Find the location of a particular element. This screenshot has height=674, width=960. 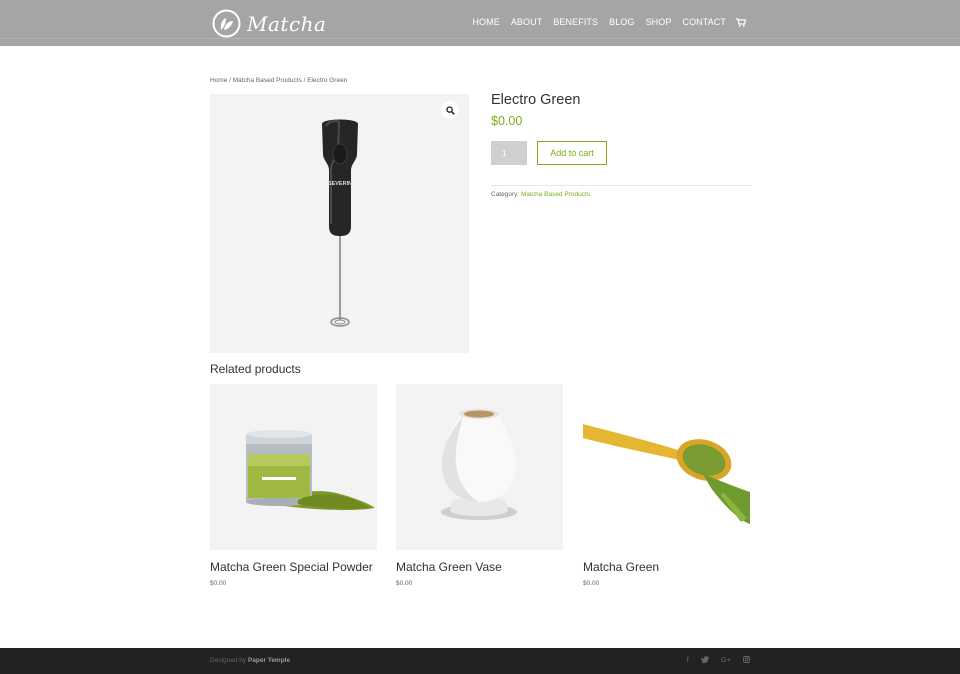

facebook-icon: f is located at coordinates (688, 659).